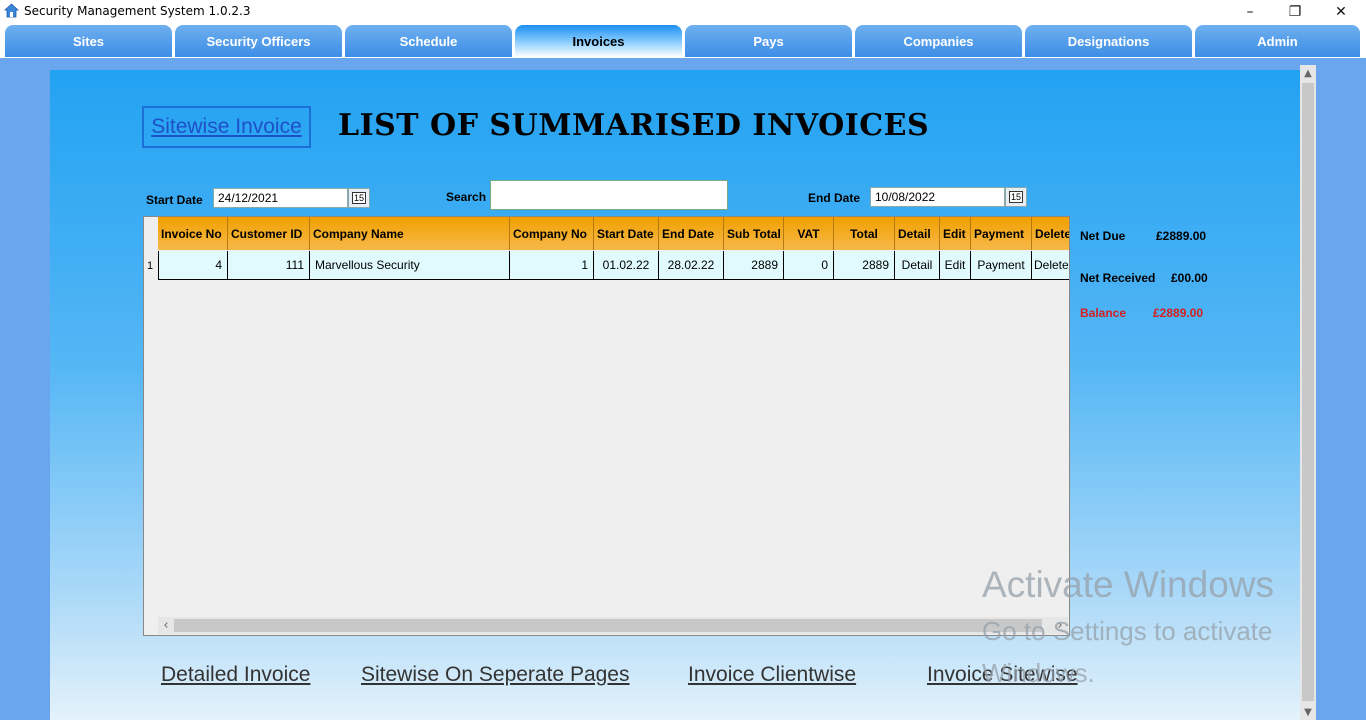 The image size is (1366, 720). I want to click on payment-button: Payment, so click(1001, 265).